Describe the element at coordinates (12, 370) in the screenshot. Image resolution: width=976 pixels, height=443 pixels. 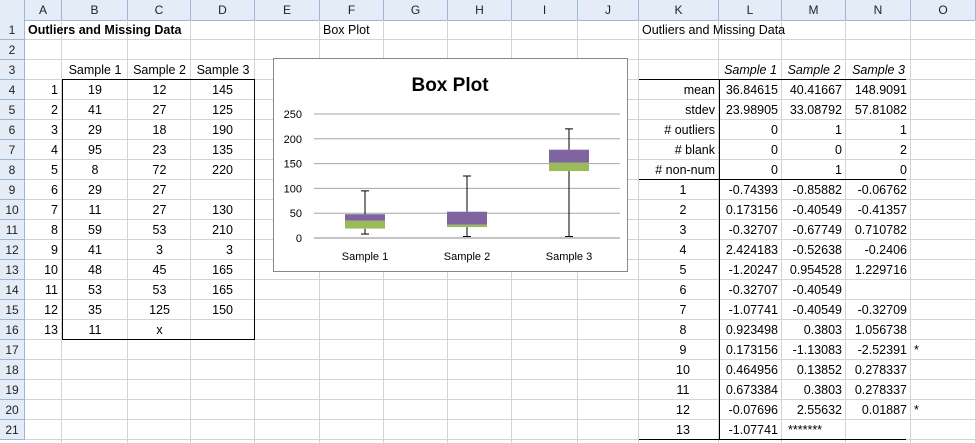
I see `row-header-18: 18` at that location.